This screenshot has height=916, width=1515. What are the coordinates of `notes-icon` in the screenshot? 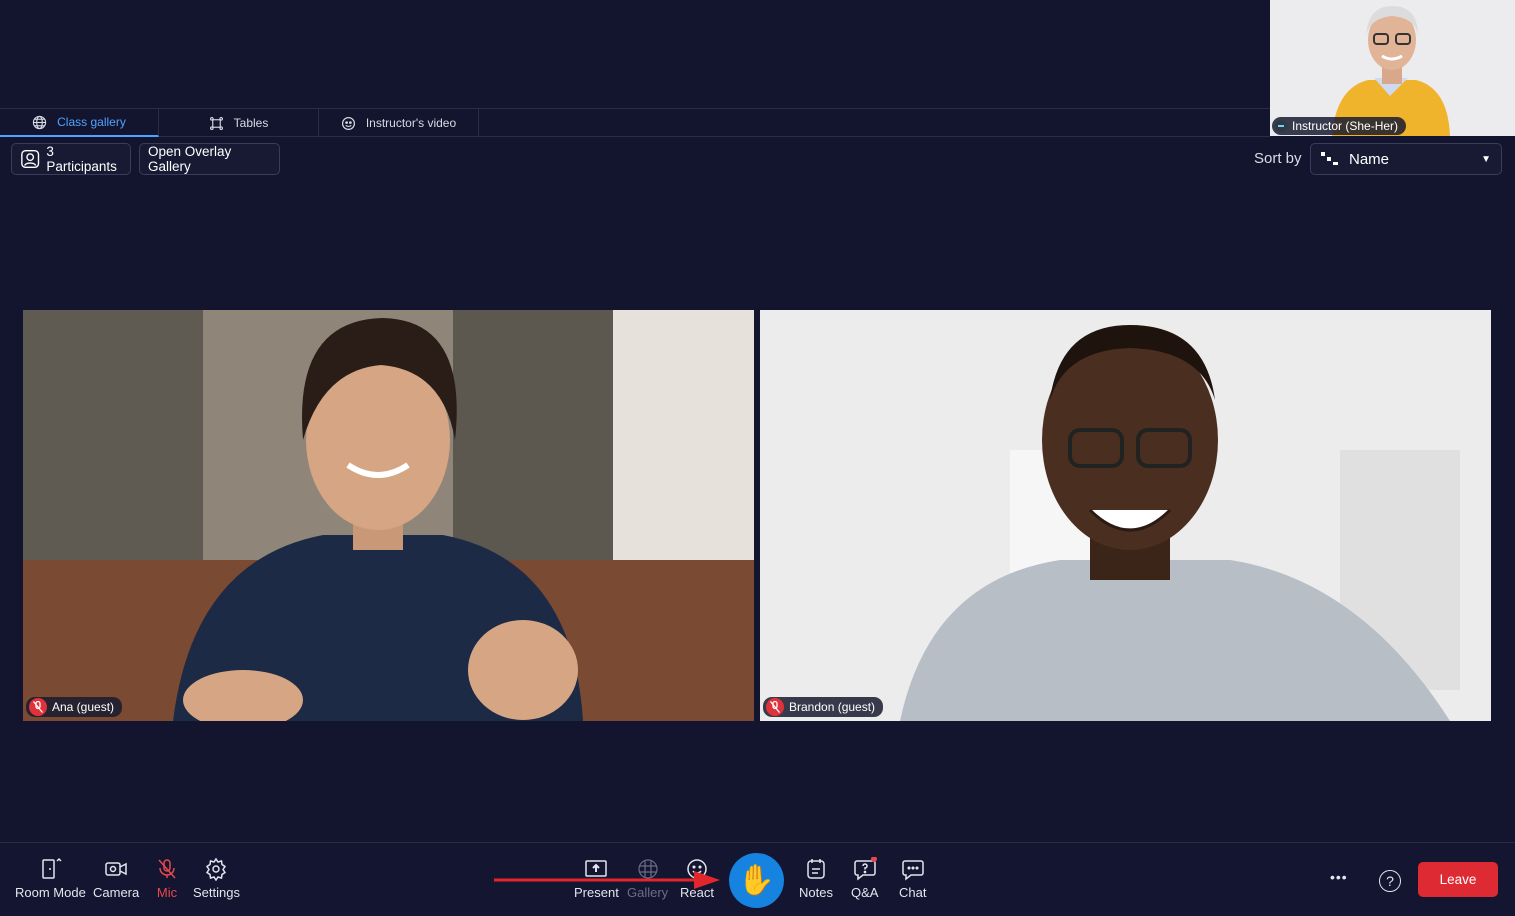 It's located at (816, 869).